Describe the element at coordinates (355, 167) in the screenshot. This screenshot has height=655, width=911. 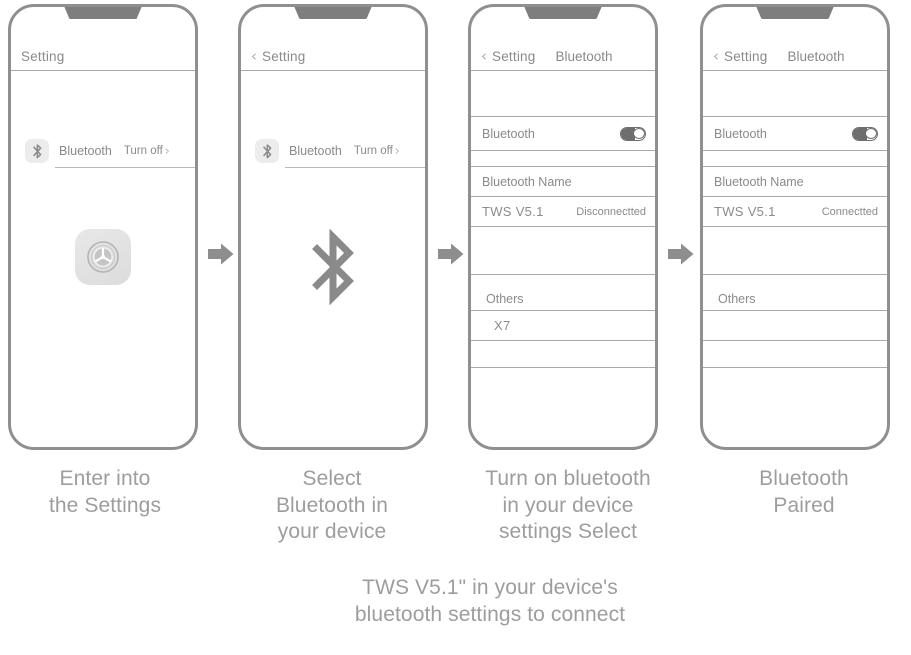
I see `screen2-row-divider` at that location.